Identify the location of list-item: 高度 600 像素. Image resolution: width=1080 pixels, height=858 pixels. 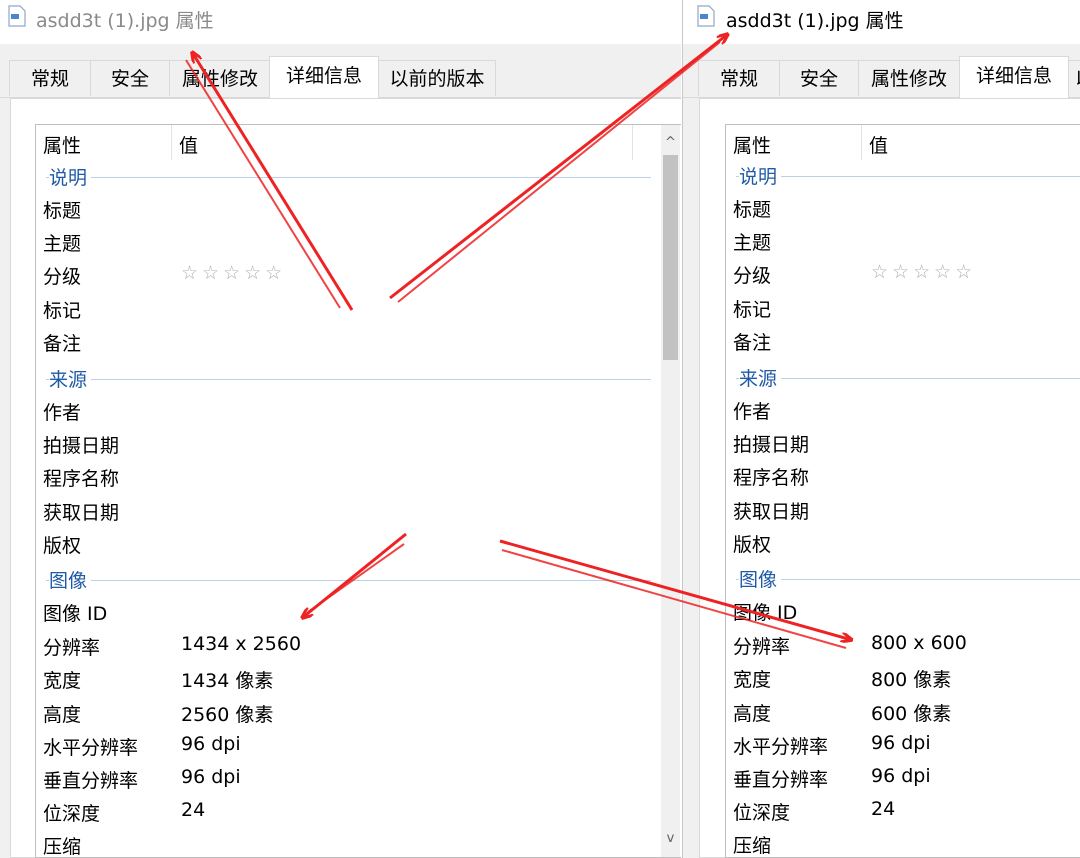
(903, 712).